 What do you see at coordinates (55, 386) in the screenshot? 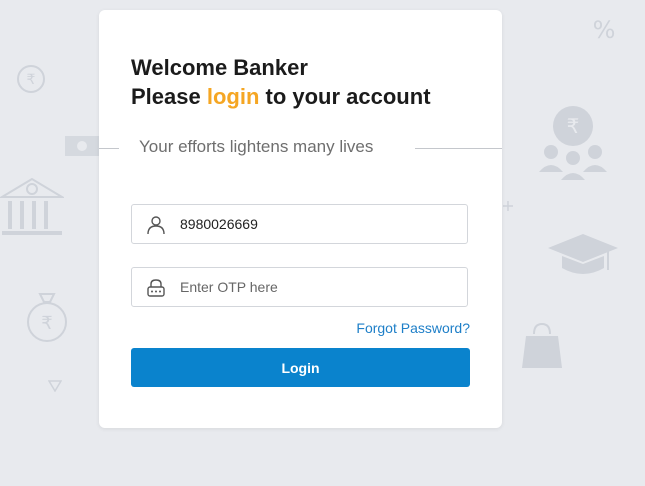
I see `triangle-icon` at bounding box center [55, 386].